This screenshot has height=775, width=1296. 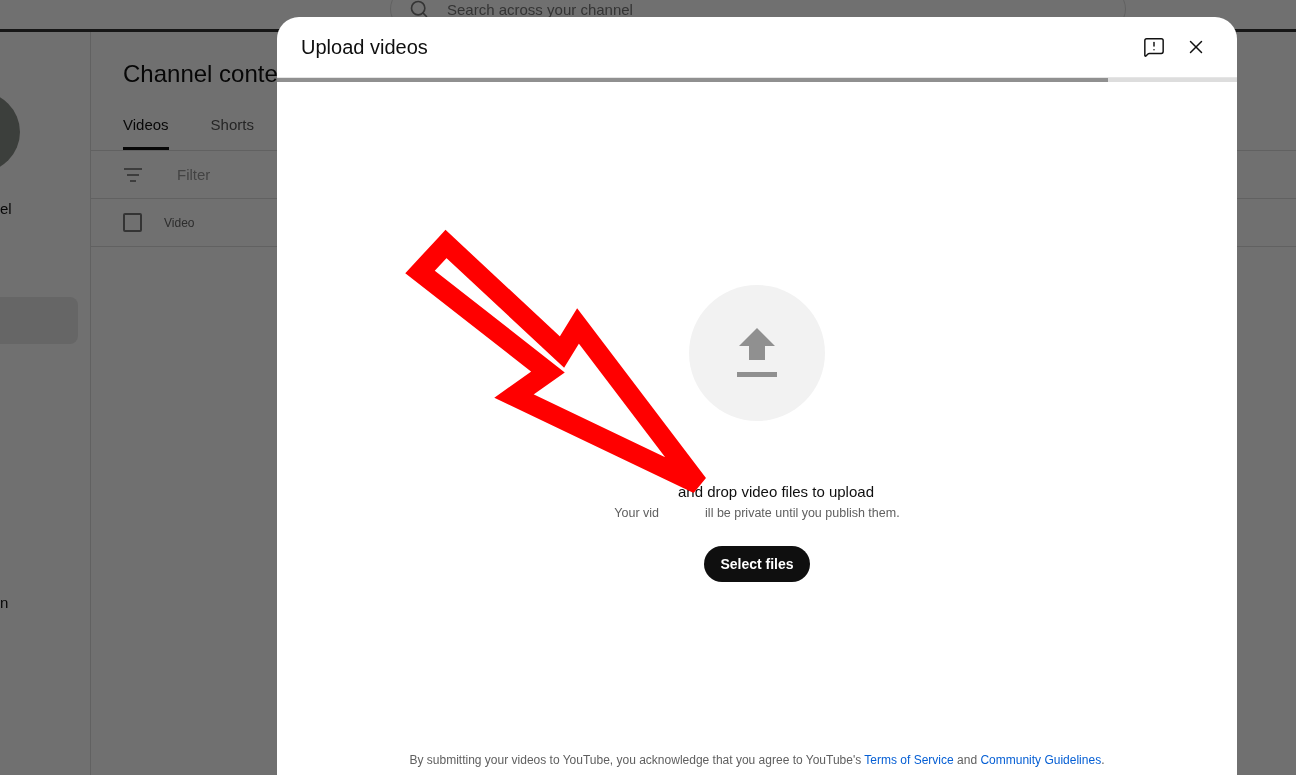 What do you see at coordinates (232, 130) in the screenshot?
I see `tab: Shorts` at bounding box center [232, 130].